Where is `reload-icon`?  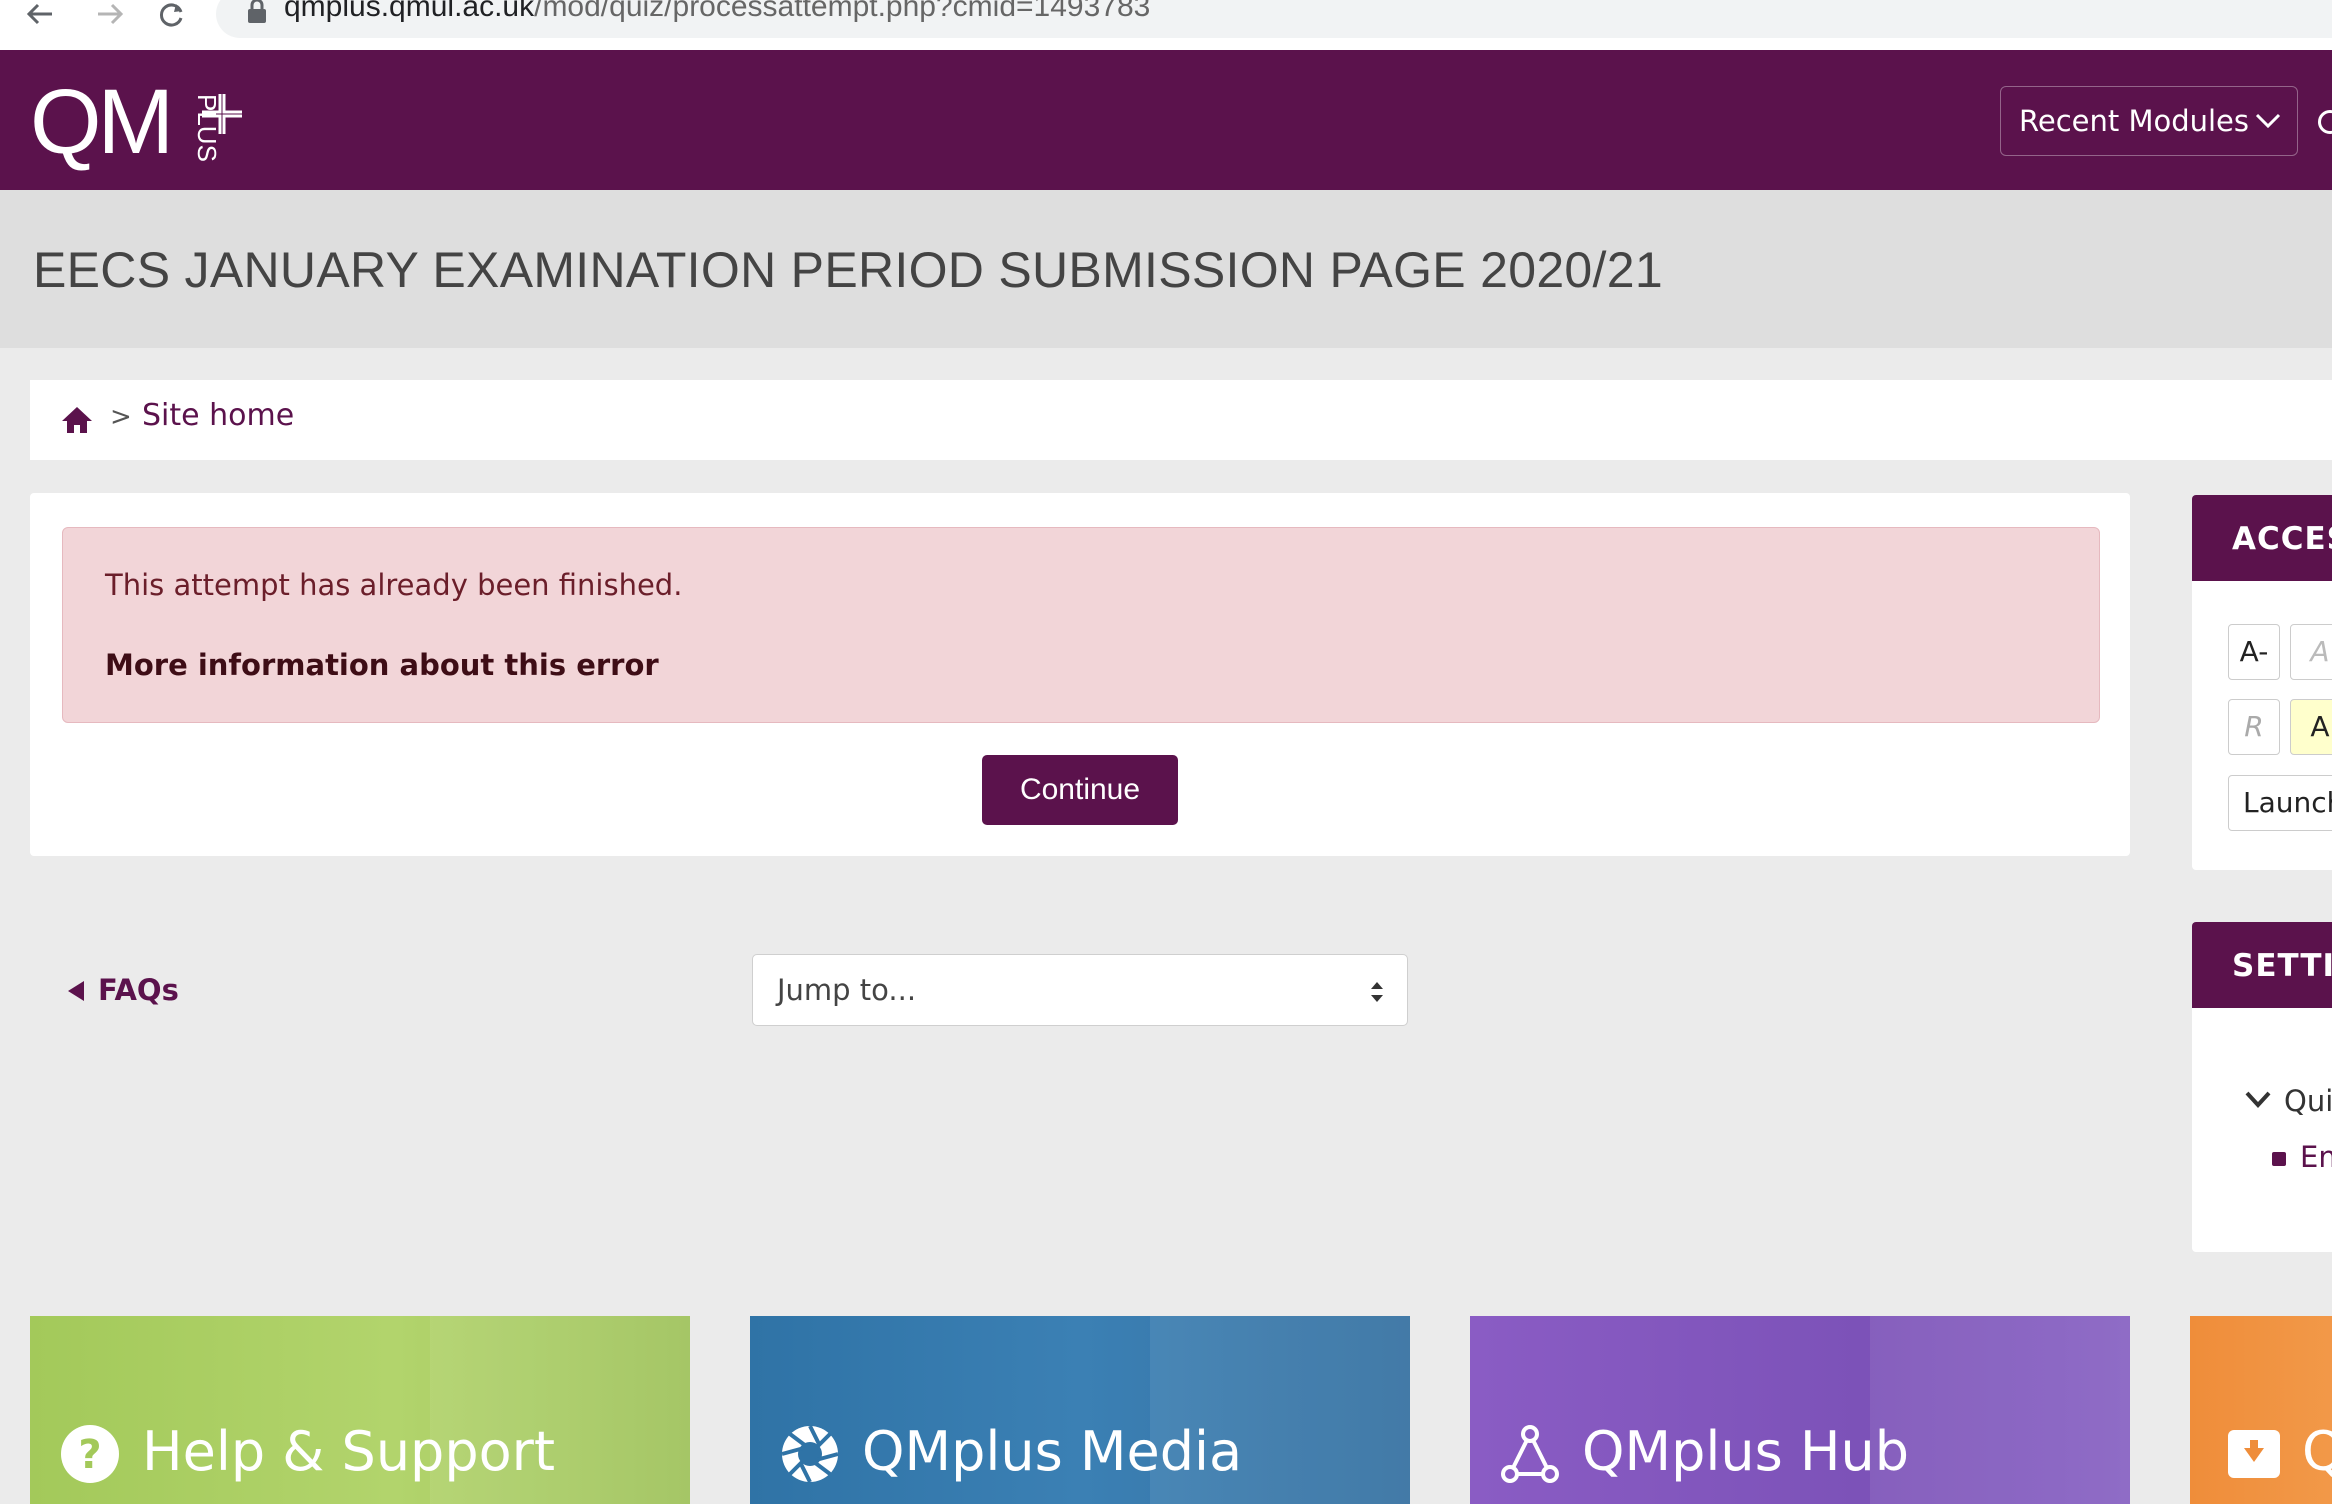
reload-icon is located at coordinates (172, 15).